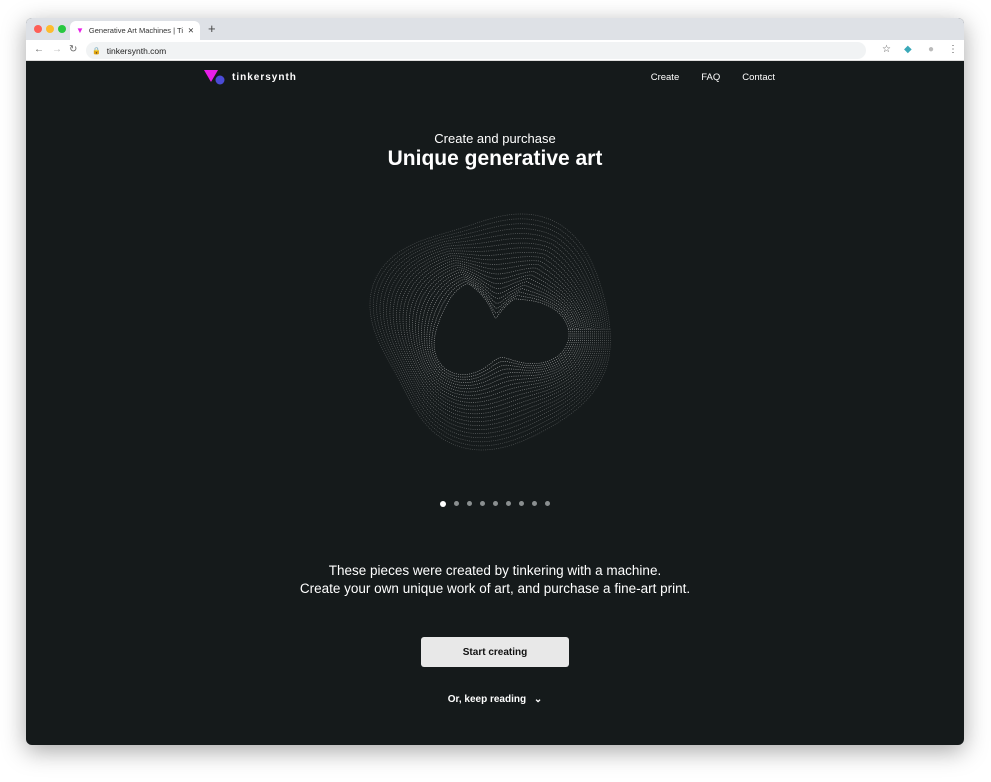  What do you see at coordinates (214, 77) in the screenshot?
I see `tinkersynth-logo-icon` at bounding box center [214, 77].